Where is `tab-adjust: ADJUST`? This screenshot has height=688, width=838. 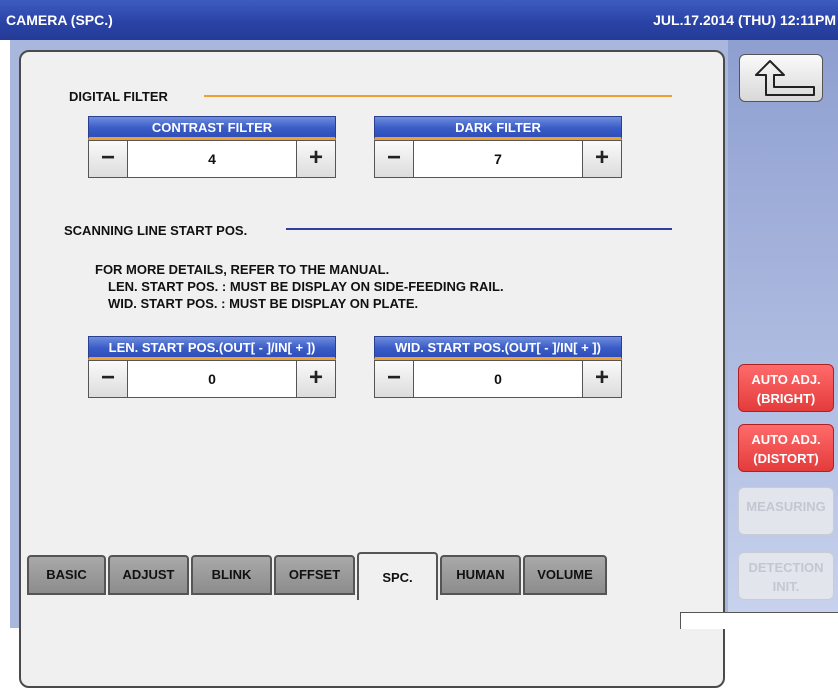 tab-adjust: ADJUST is located at coordinates (148, 575).